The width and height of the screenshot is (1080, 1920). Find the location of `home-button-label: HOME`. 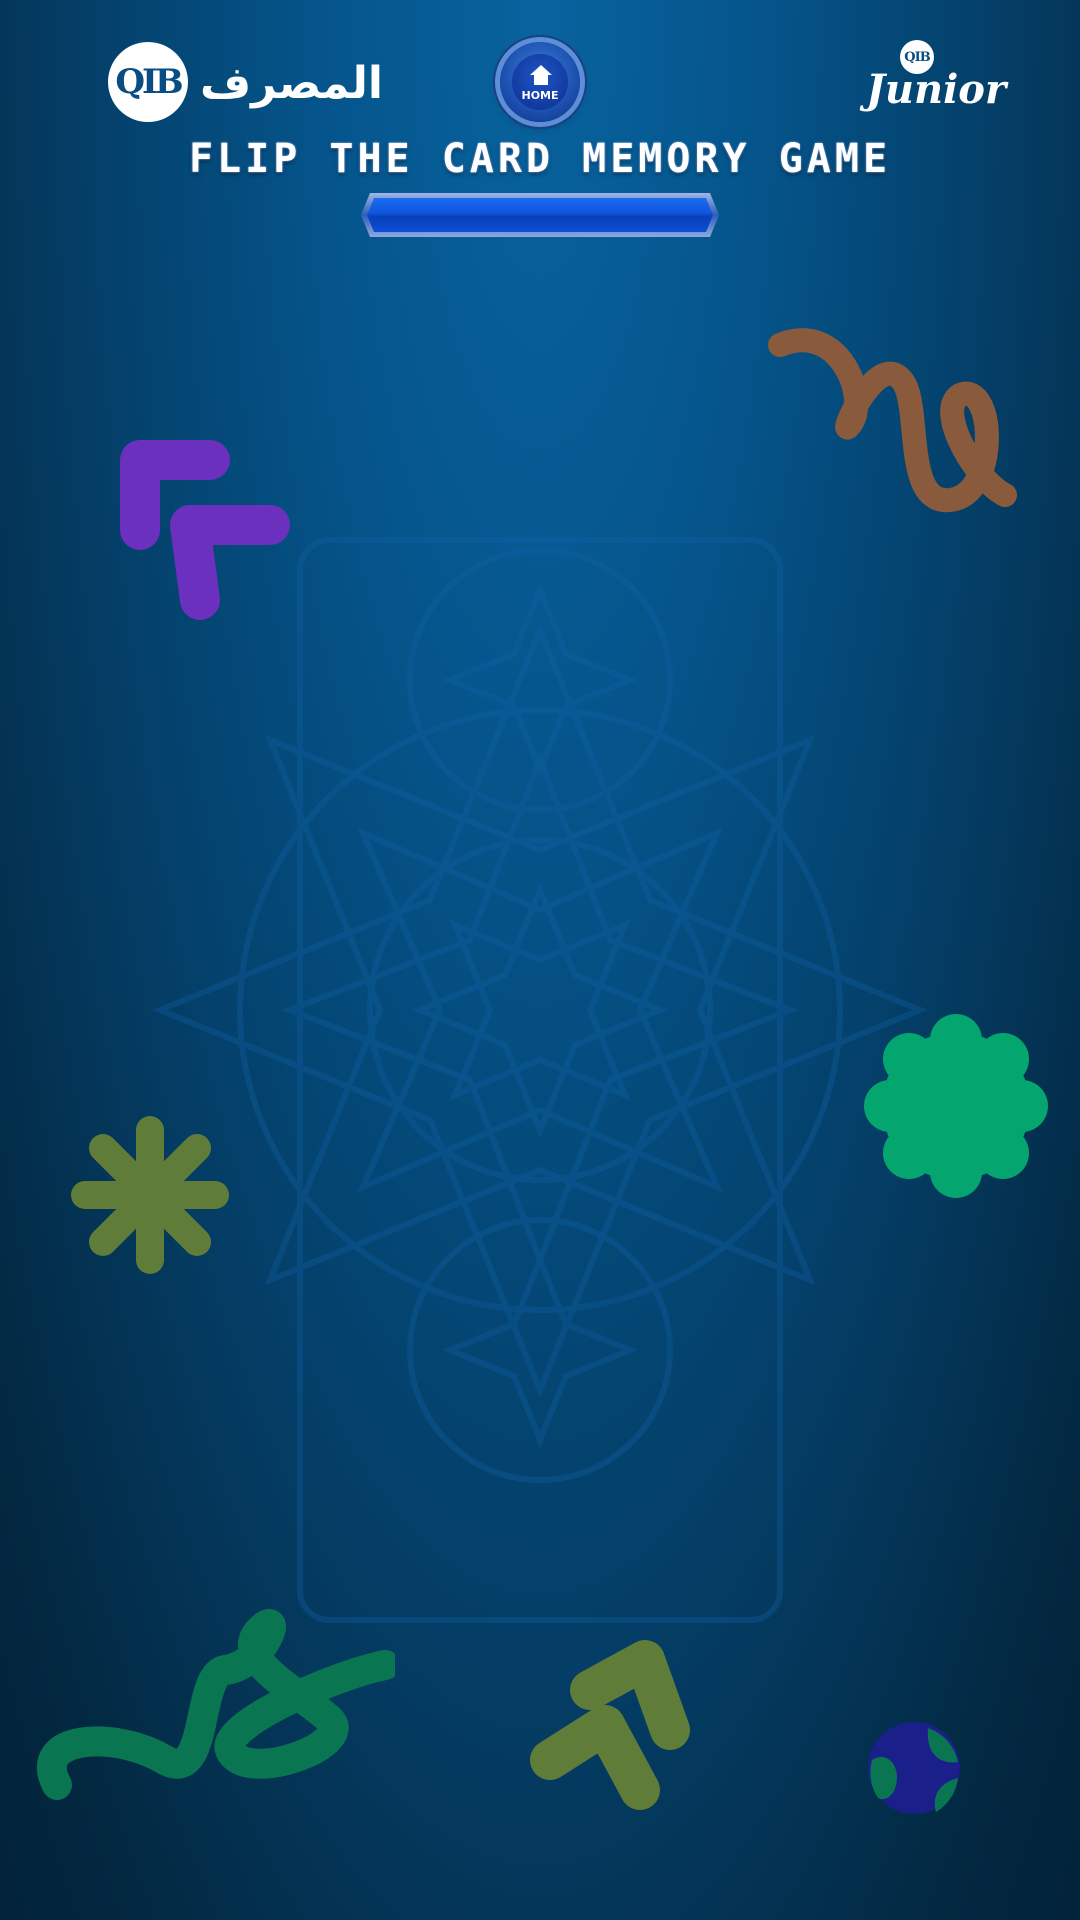

home-button-label: HOME is located at coordinates (540, 95).